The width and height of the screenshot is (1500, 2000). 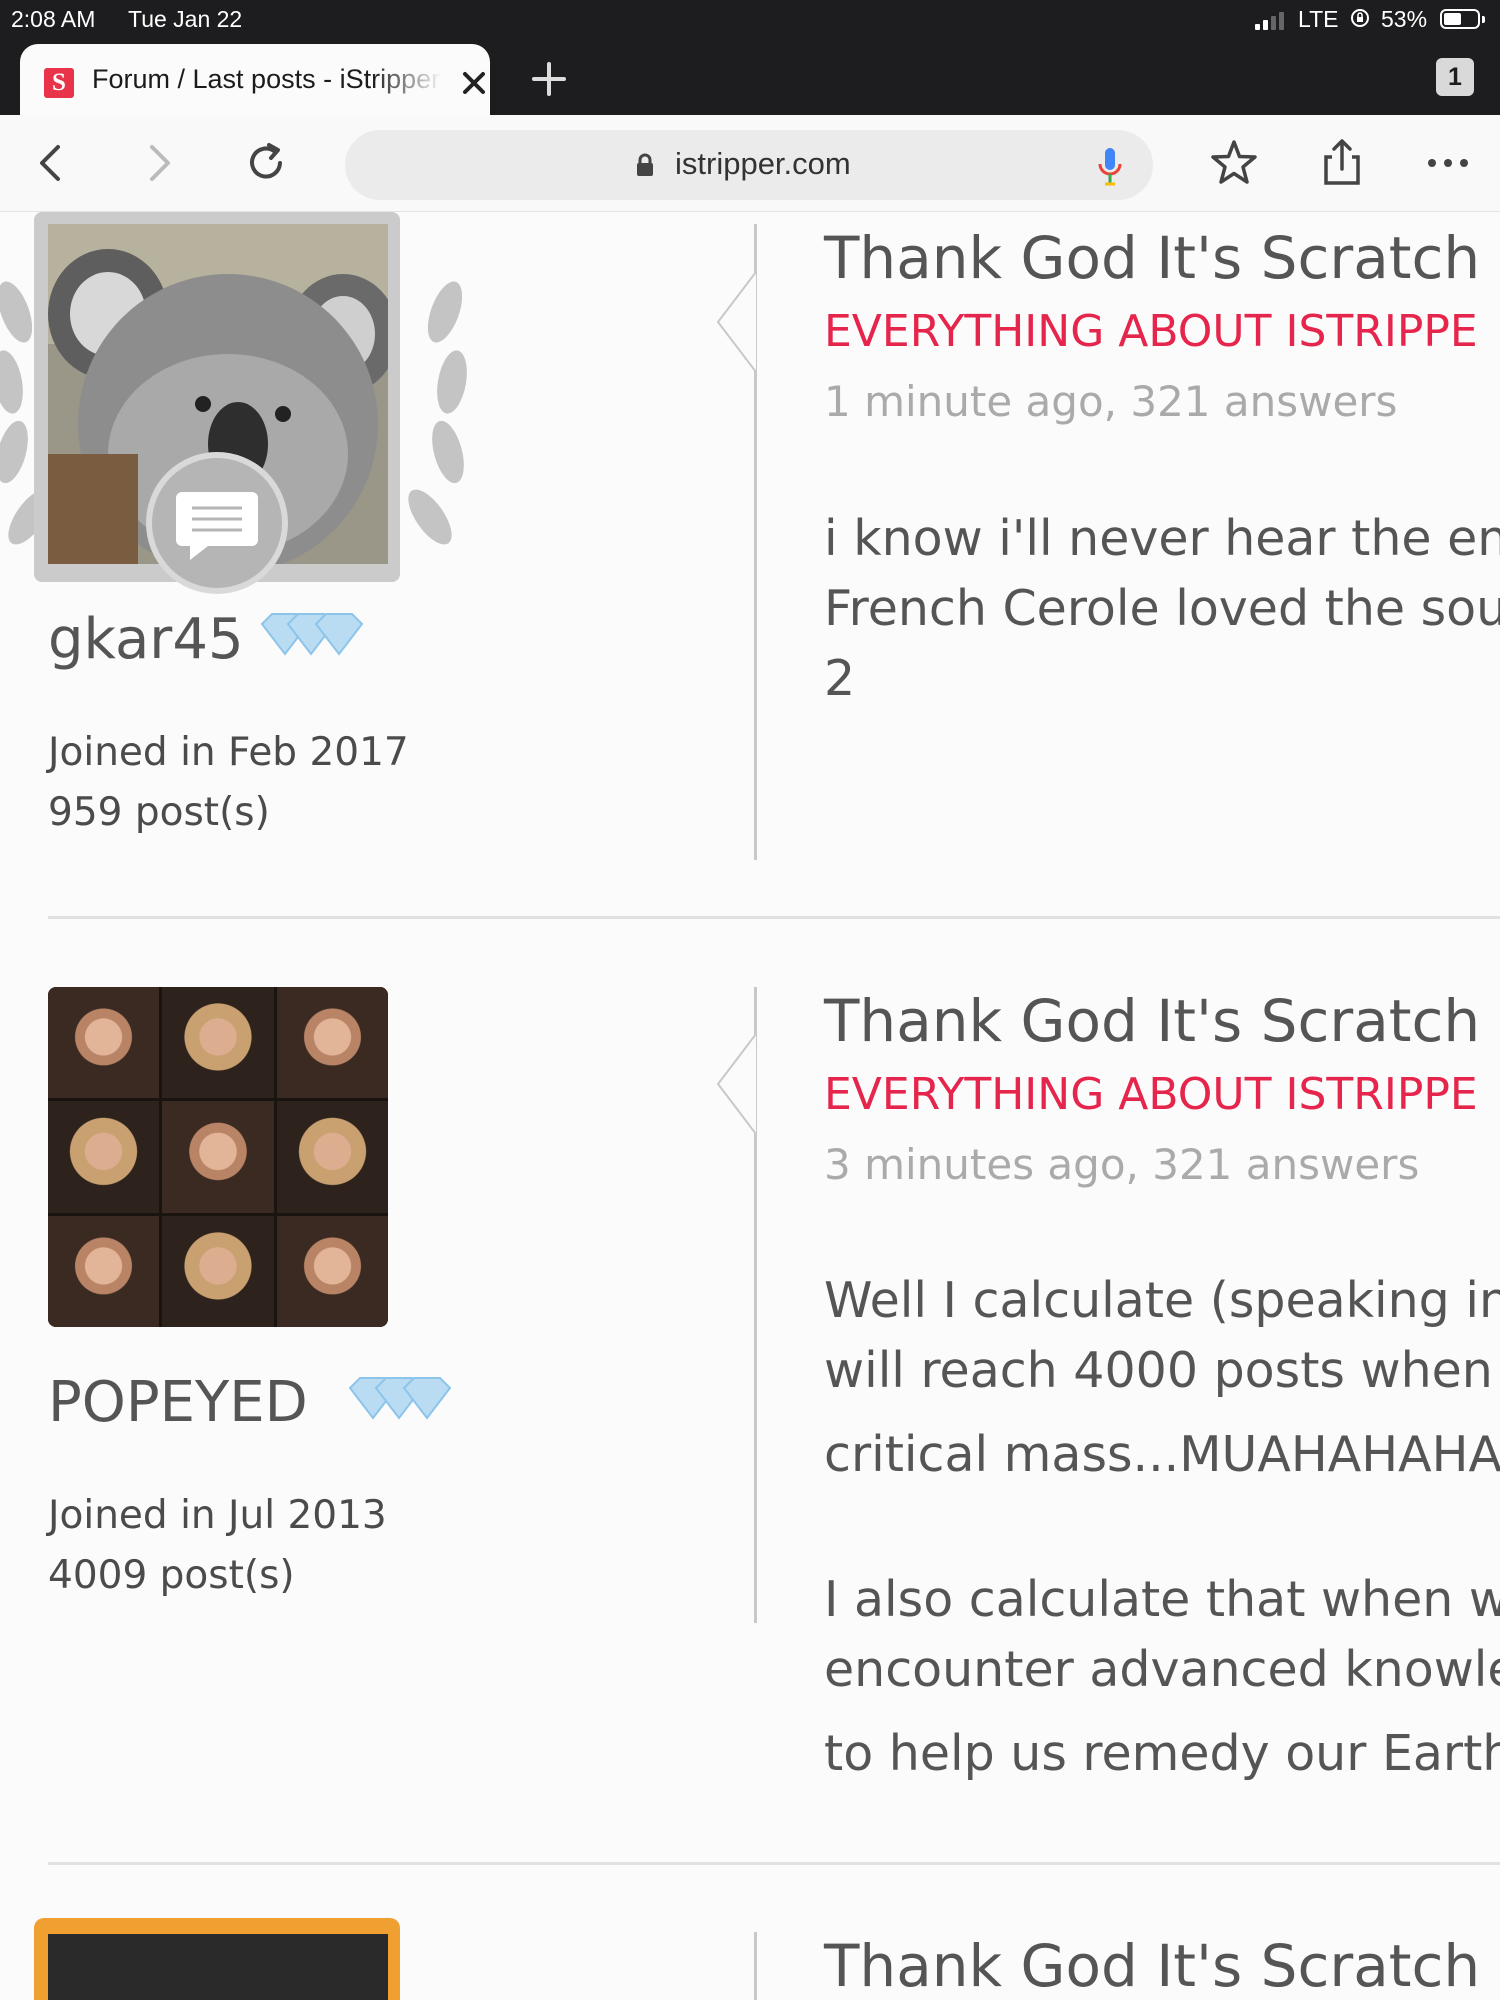 What do you see at coordinates (233, 407) in the screenshot?
I see `avatar-gkar45` at bounding box center [233, 407].